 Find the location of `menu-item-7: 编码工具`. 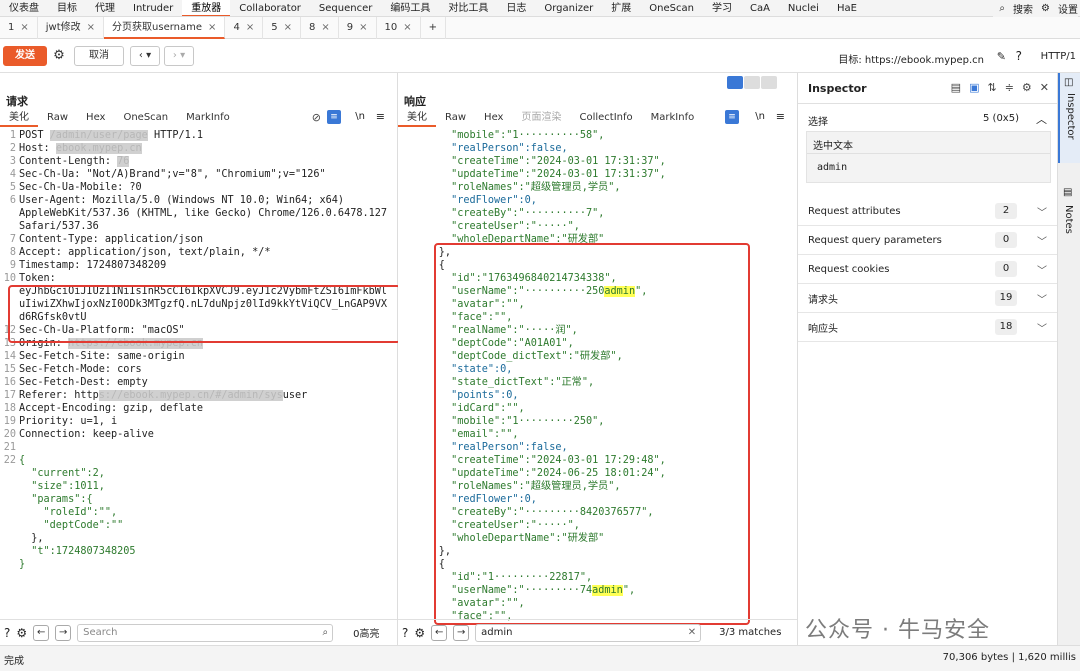

menu-item-7: 编码工具 is located at coordinates (410, 8).